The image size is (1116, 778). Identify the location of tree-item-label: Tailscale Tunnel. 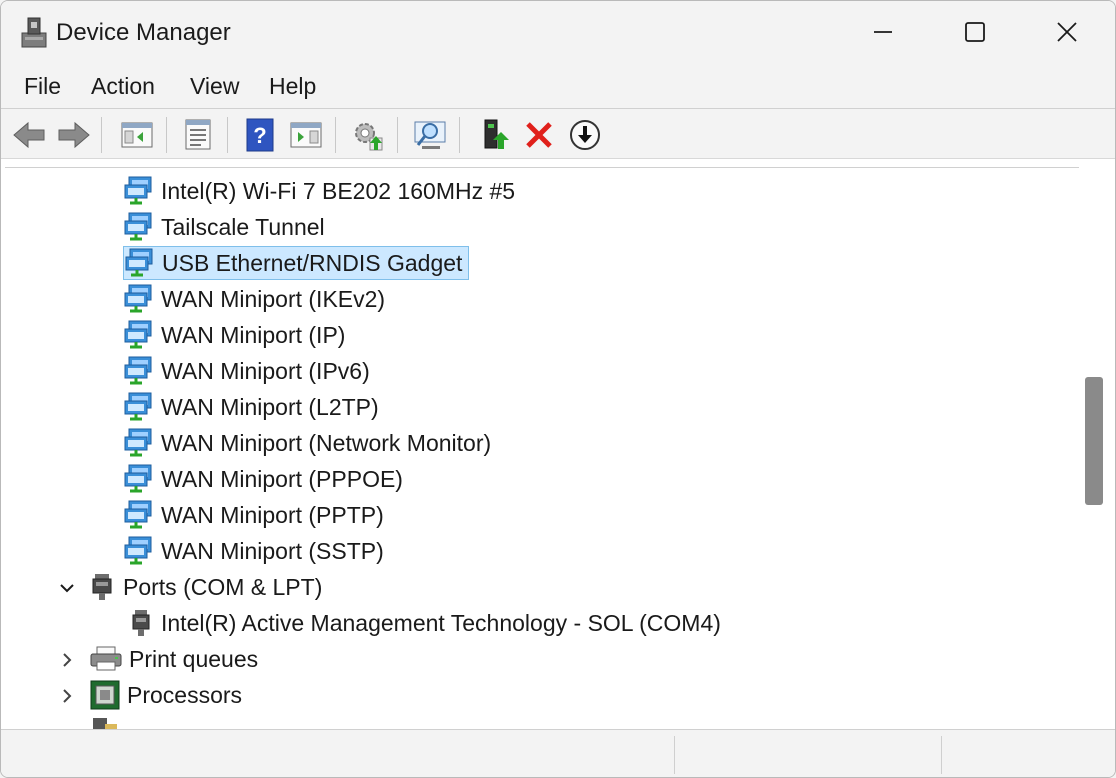
(243, 226).